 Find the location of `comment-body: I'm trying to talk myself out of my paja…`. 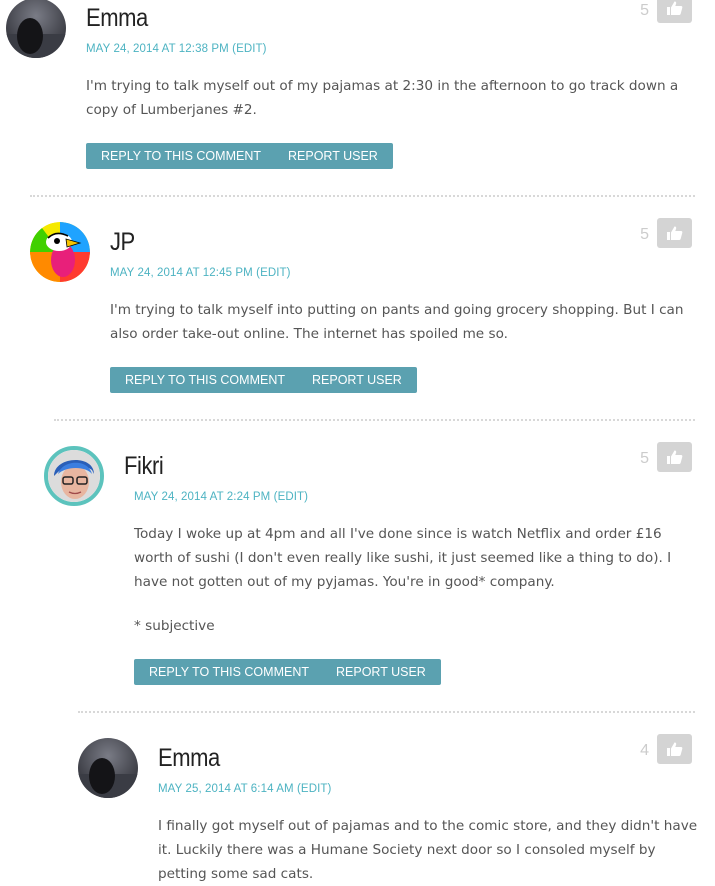

comment-body: I'm trying to talk myself out of my paja… is located at coordinates (393, 98).